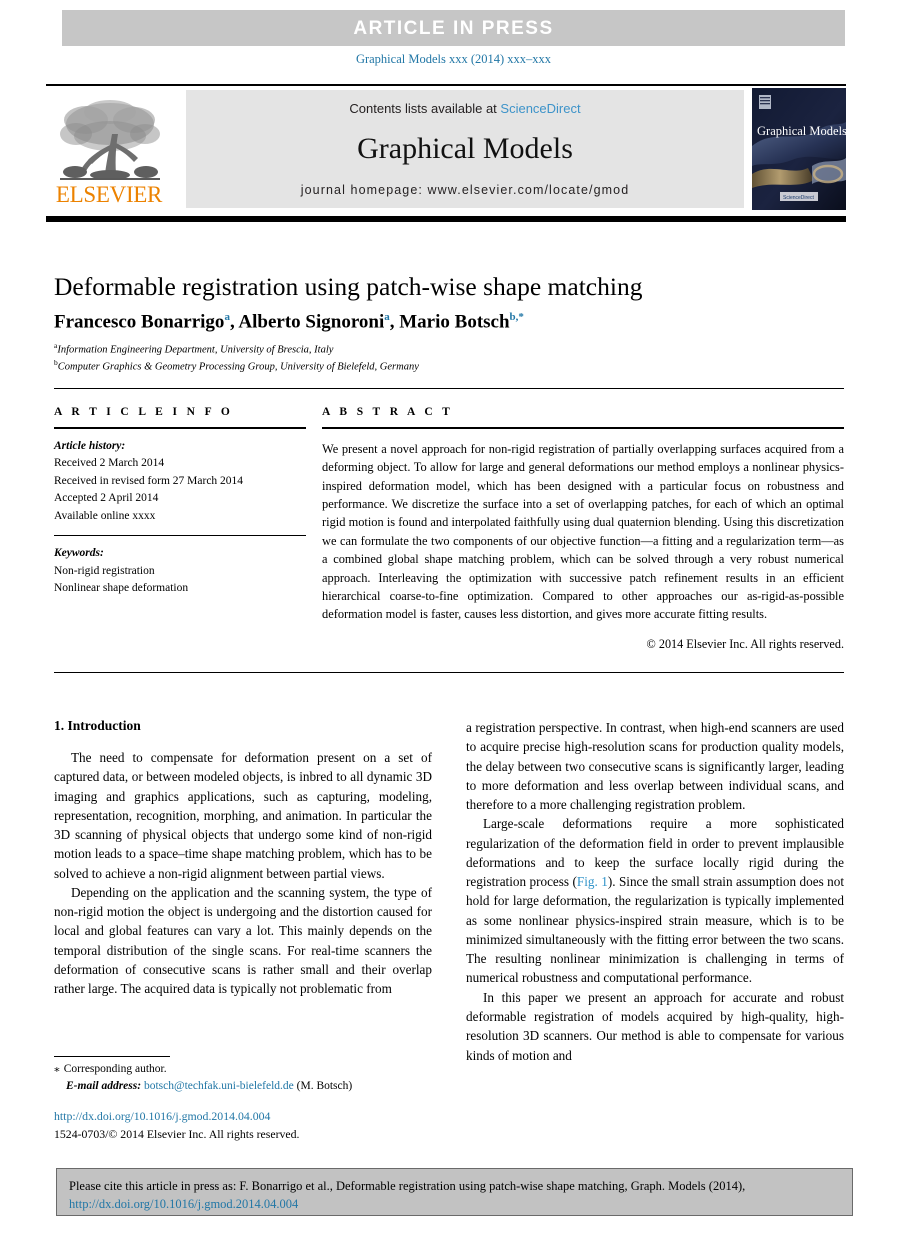 Image resolution: width=907 pixels, height=1238 pixels. What do you see at coordinates (516, 317) in the screenshot?
I see `author-3-affil-mark: b,*` at bounding box center [516, 317].